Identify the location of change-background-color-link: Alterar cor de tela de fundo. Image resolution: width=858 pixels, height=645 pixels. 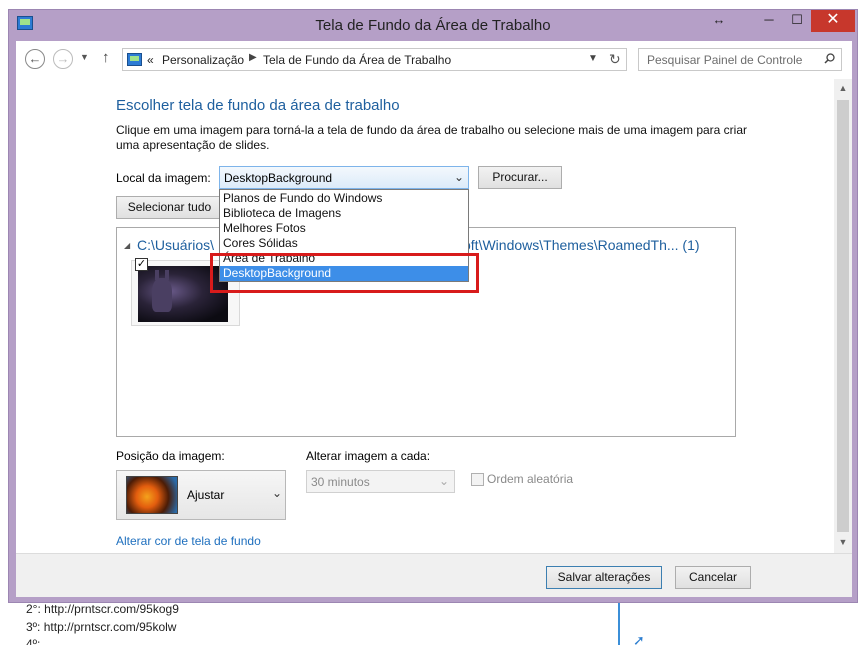
(188, 541).